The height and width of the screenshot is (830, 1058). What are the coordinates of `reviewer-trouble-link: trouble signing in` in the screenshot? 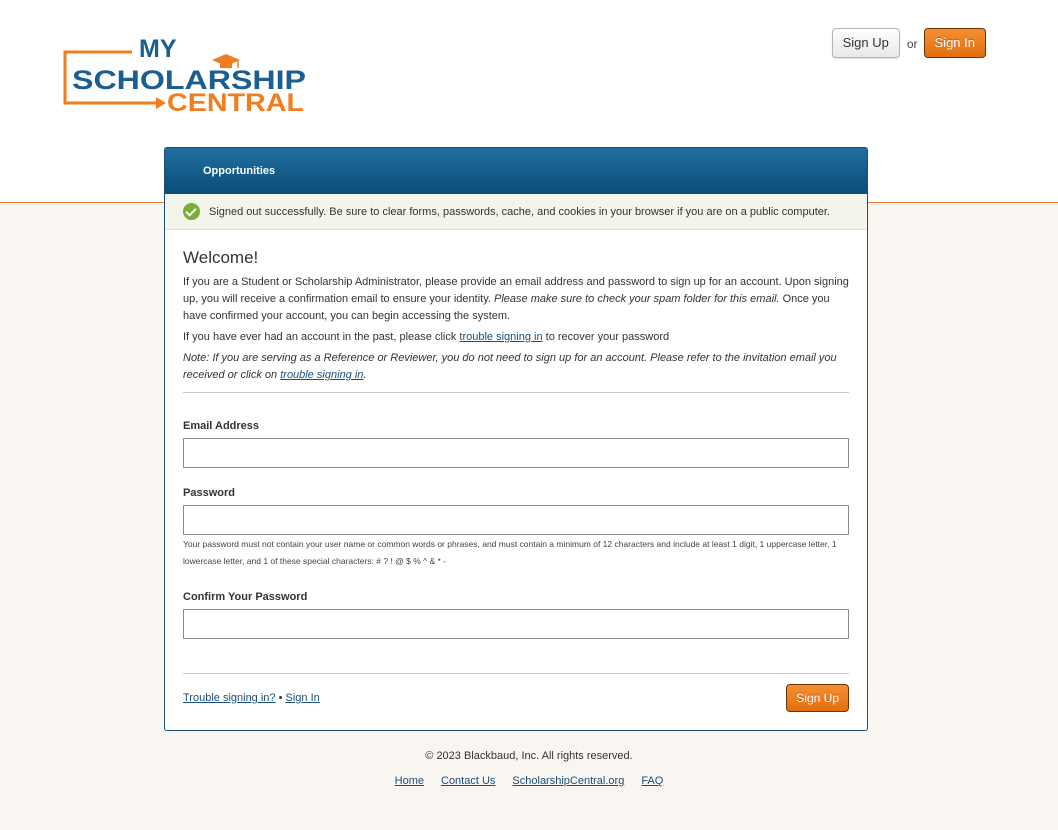 It's located at (321, 375).